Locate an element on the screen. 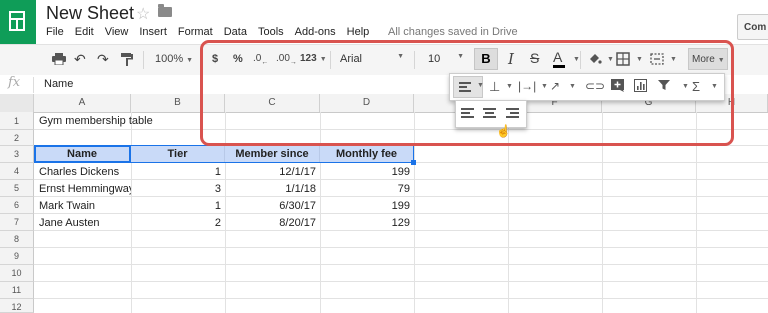  chevron-down-icon: ▼ is located at coordinates (190, 60).